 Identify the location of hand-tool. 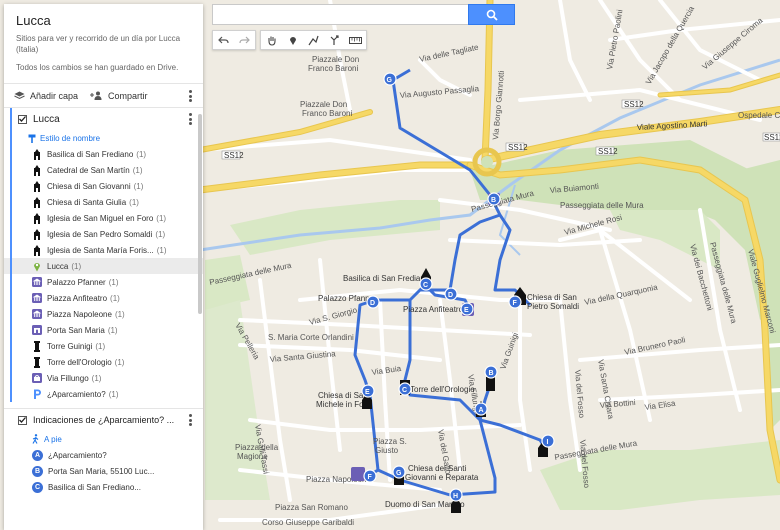
(271, 40).